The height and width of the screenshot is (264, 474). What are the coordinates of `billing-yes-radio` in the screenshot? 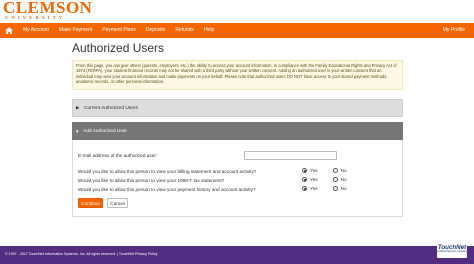 It's located at (304, 170).